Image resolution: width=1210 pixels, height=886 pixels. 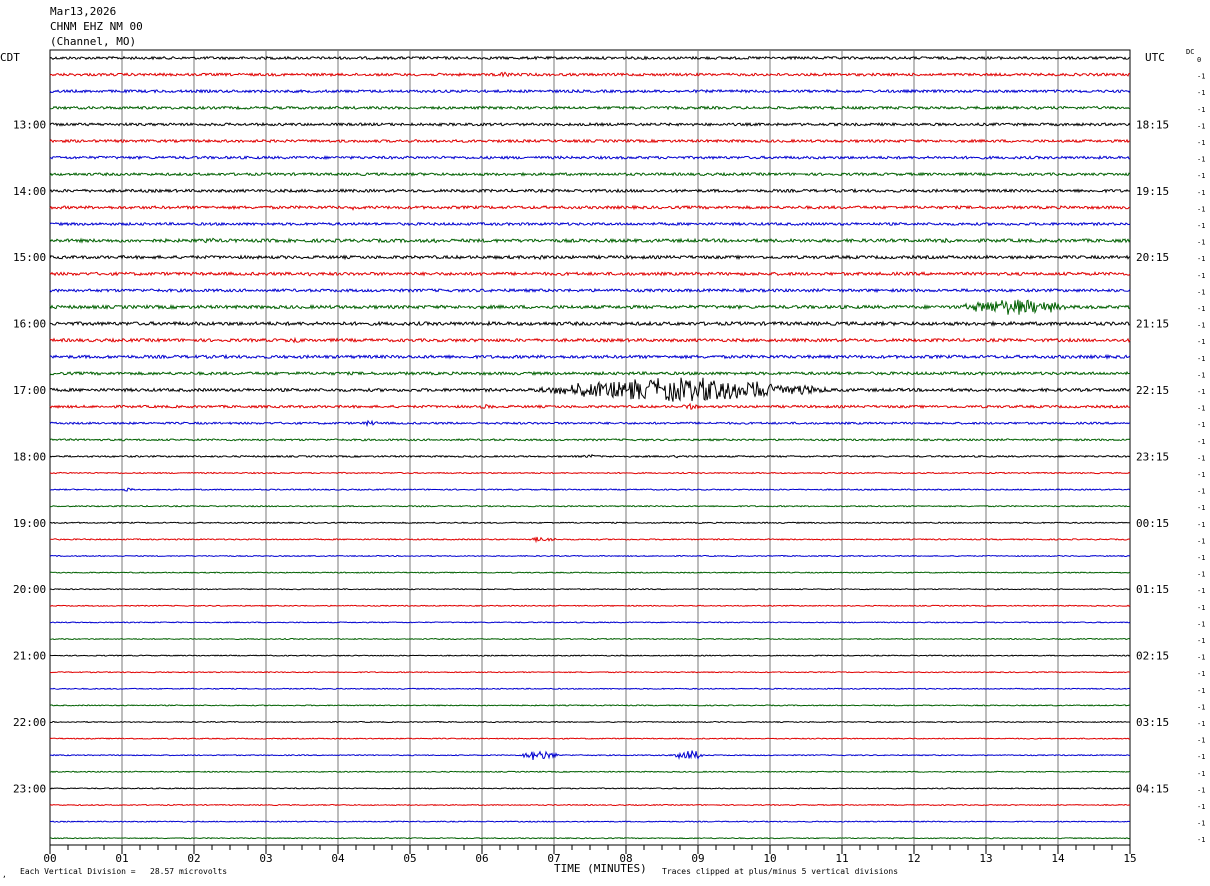 I want to click on left-hour-label: 23:00, so click(x=29, y=788).